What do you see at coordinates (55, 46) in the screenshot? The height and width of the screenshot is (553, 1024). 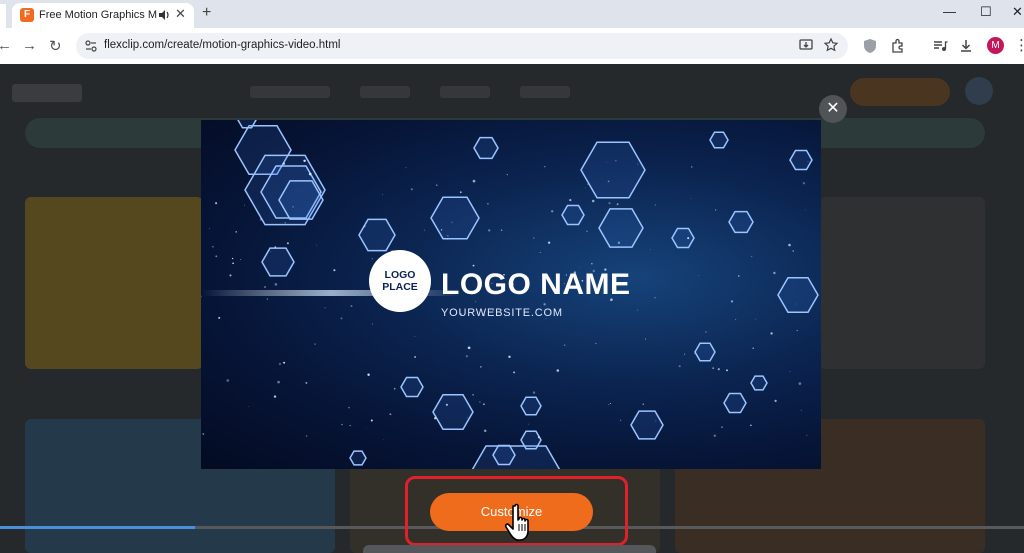 I see `reload-button: ↻` at bounding box center [55, 46].